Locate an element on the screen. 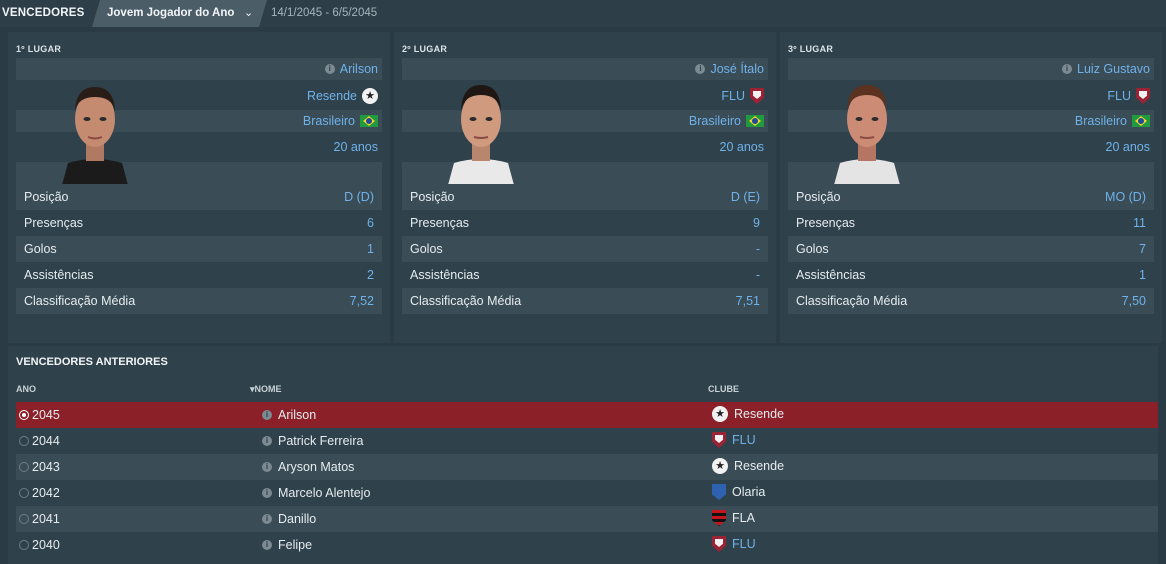 Image resolution: width=1166 pixels, height=564 pixels. table-row: 2043 i Aryson Matos ★ Resende is located at coordinates (587, 467).